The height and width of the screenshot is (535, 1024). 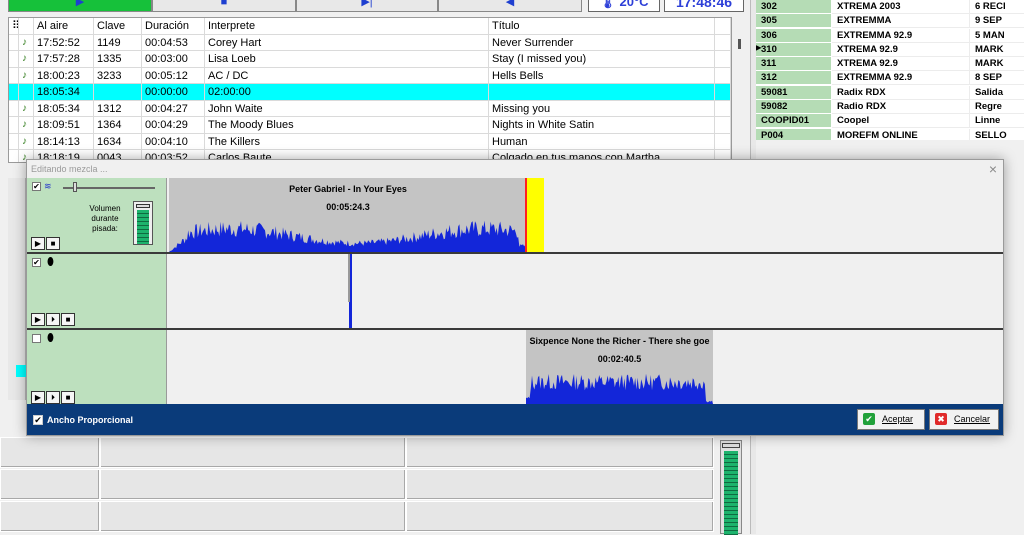 I want to click on playlist-scrollbar, so click(x=742, y=90).